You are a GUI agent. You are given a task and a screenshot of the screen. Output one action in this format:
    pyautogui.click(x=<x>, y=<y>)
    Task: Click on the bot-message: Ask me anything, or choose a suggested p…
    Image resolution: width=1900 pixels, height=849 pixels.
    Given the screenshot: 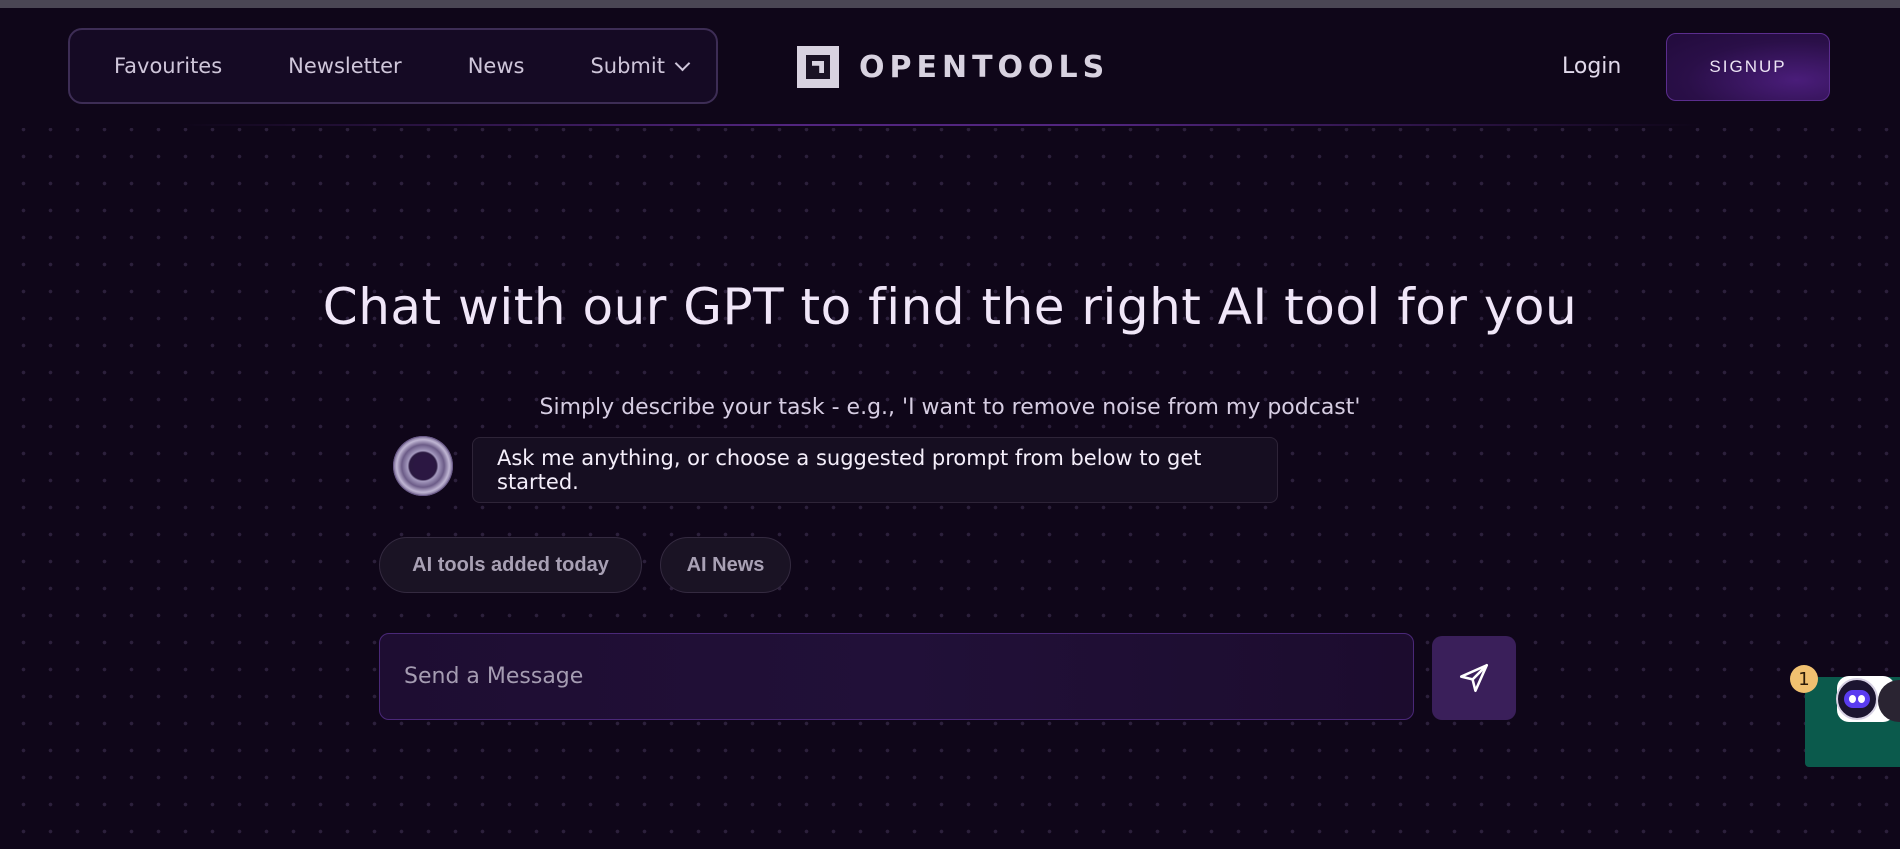 What is the action you would take?
    pyautogui.click(x=875, y=470)
    